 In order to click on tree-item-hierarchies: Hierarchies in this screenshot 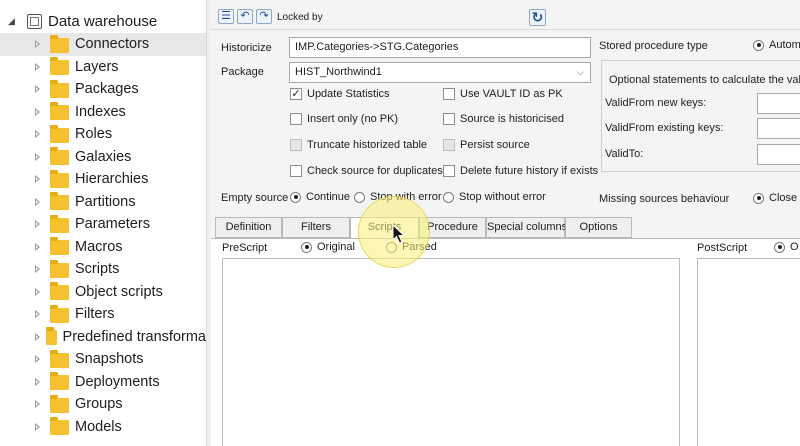, I will do `click(103, 179)`.